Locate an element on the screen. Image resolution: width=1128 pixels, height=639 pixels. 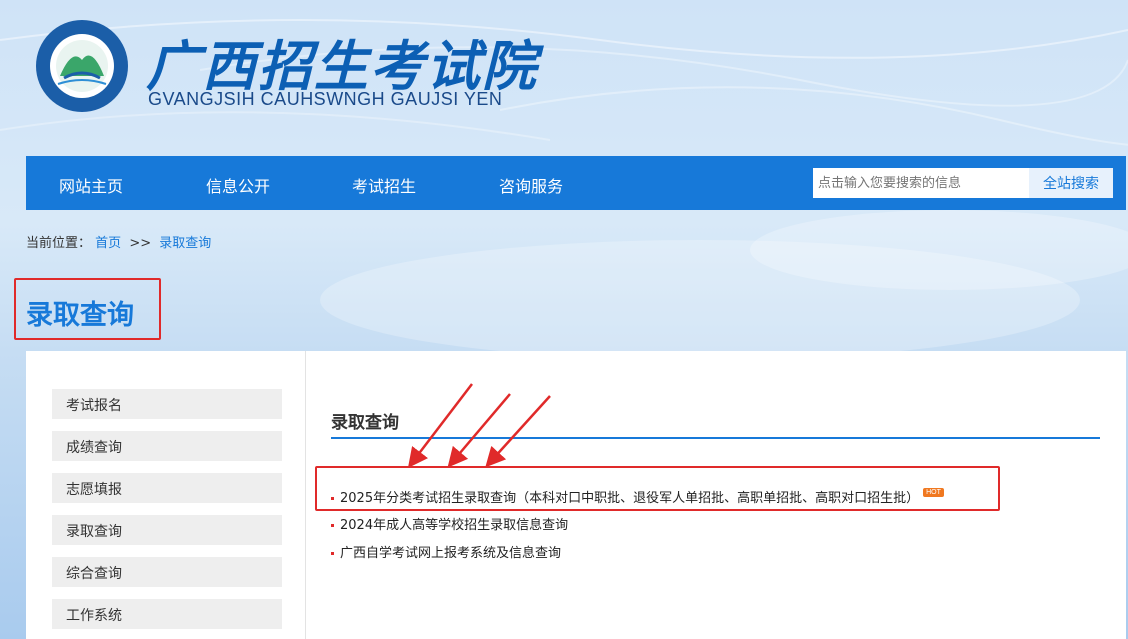
sidebar-divider is located at coordinates (305, 495).